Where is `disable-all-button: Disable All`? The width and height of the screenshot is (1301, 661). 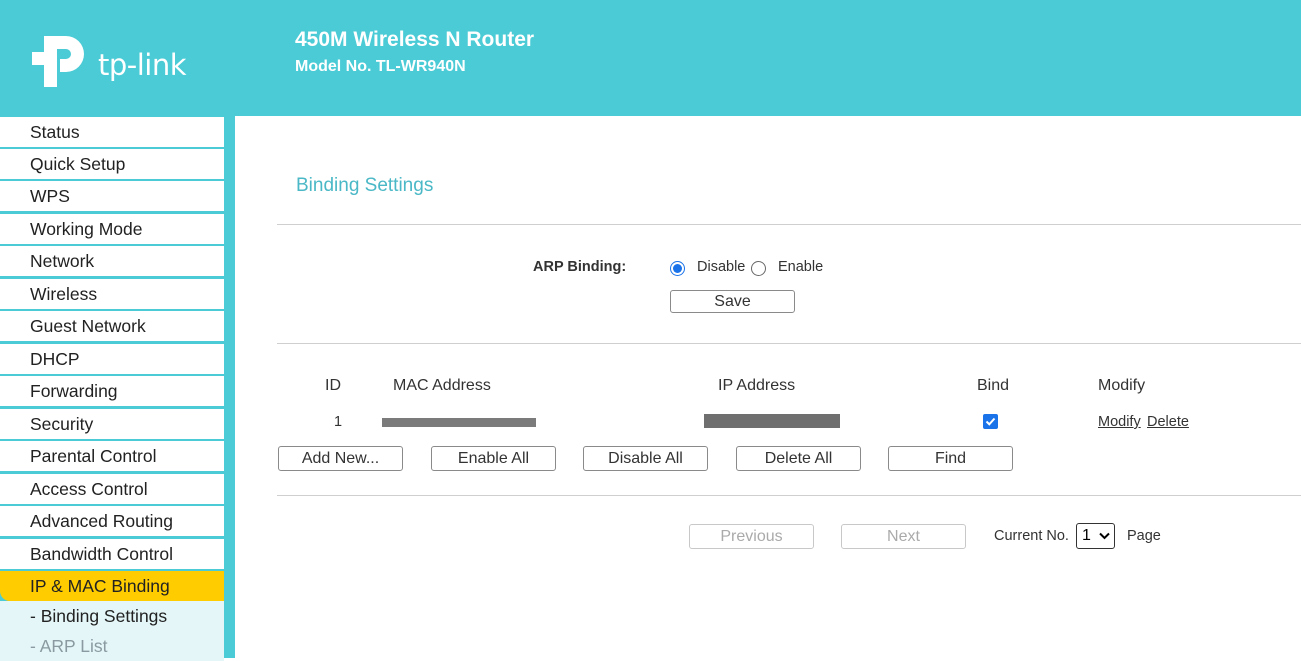 disable-all-button: Disable All is located at coordinates (645, 458).